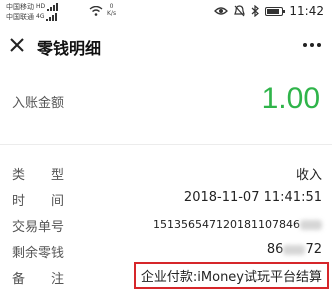  Describe the element at coordinates (38, 253) in the screenshot. I see `balance-label: 剩余零钱` at that location.